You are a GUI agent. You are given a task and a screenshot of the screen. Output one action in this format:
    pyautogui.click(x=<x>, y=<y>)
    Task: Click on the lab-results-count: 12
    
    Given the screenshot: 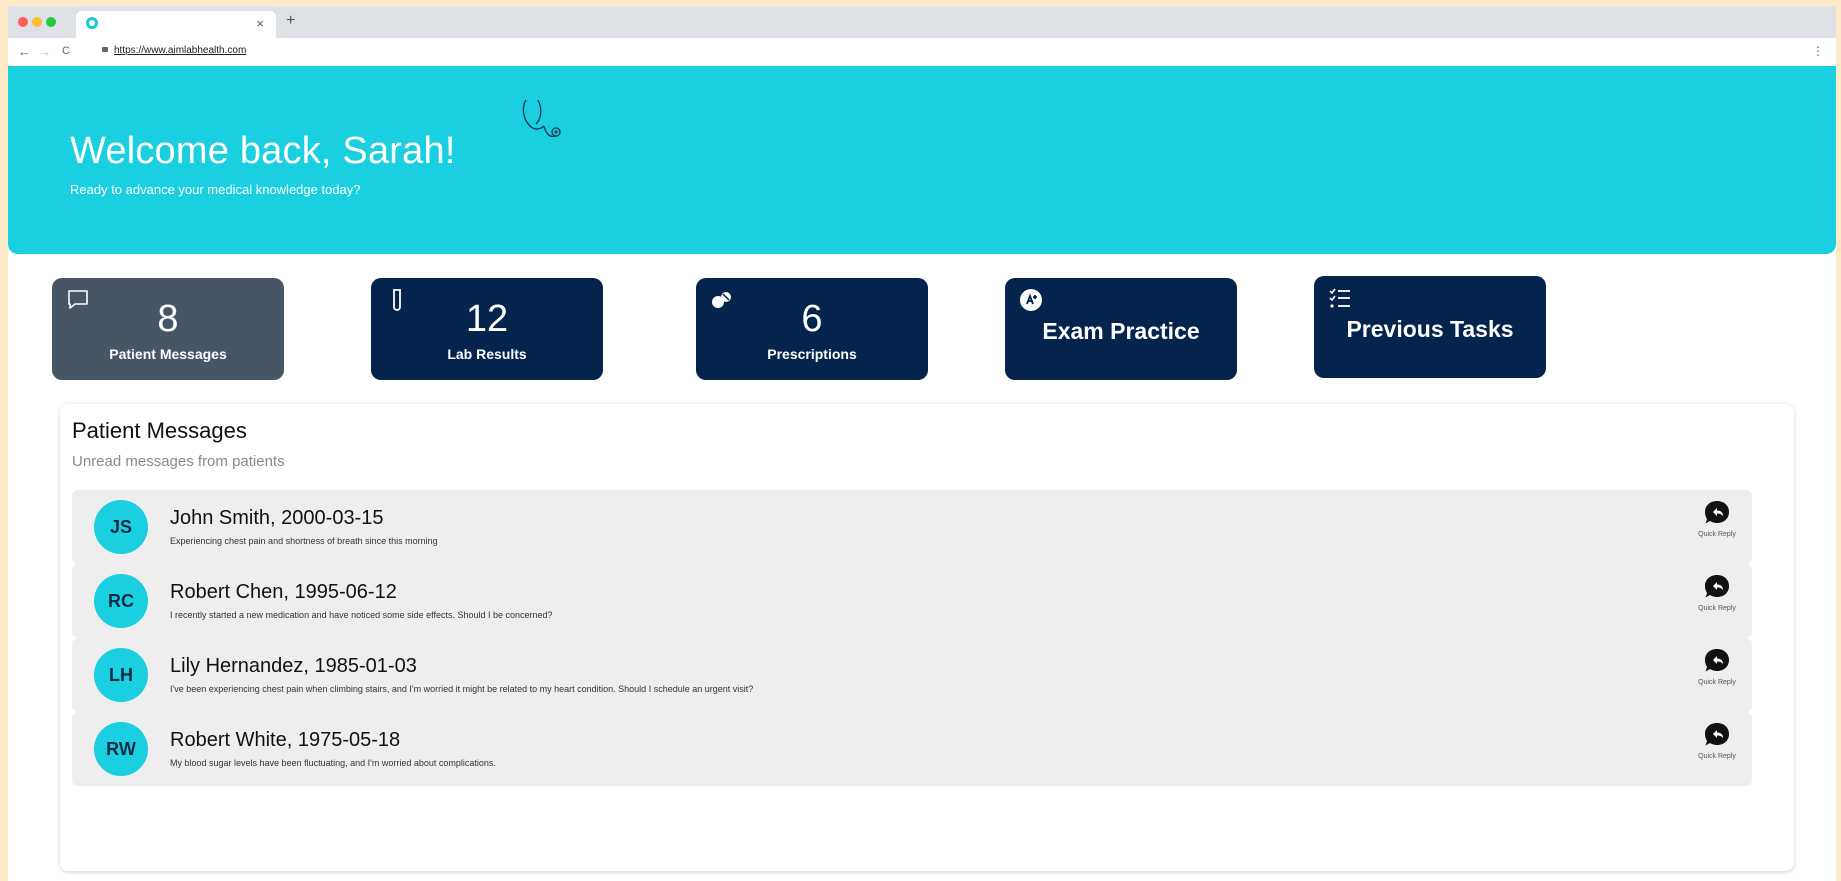 What is the action you would take?
    pyautogui.click(x=487, y=319)
    